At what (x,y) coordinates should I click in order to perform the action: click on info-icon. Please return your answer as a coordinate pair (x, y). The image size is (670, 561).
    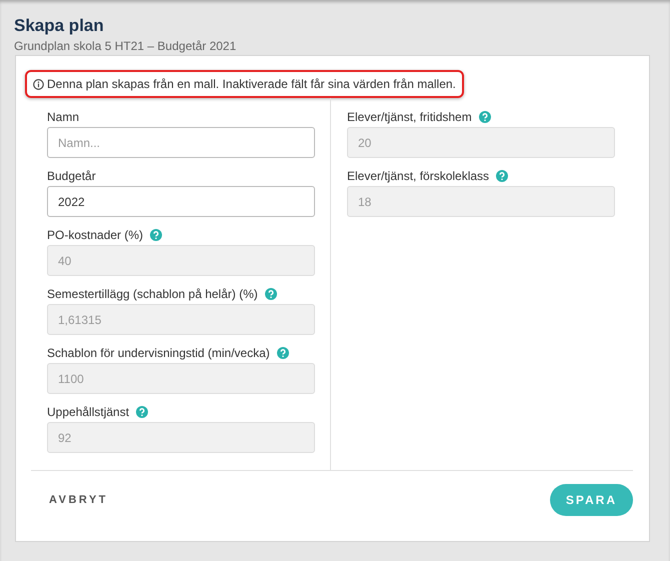
    Looking at the image, I should click on (38, 84).